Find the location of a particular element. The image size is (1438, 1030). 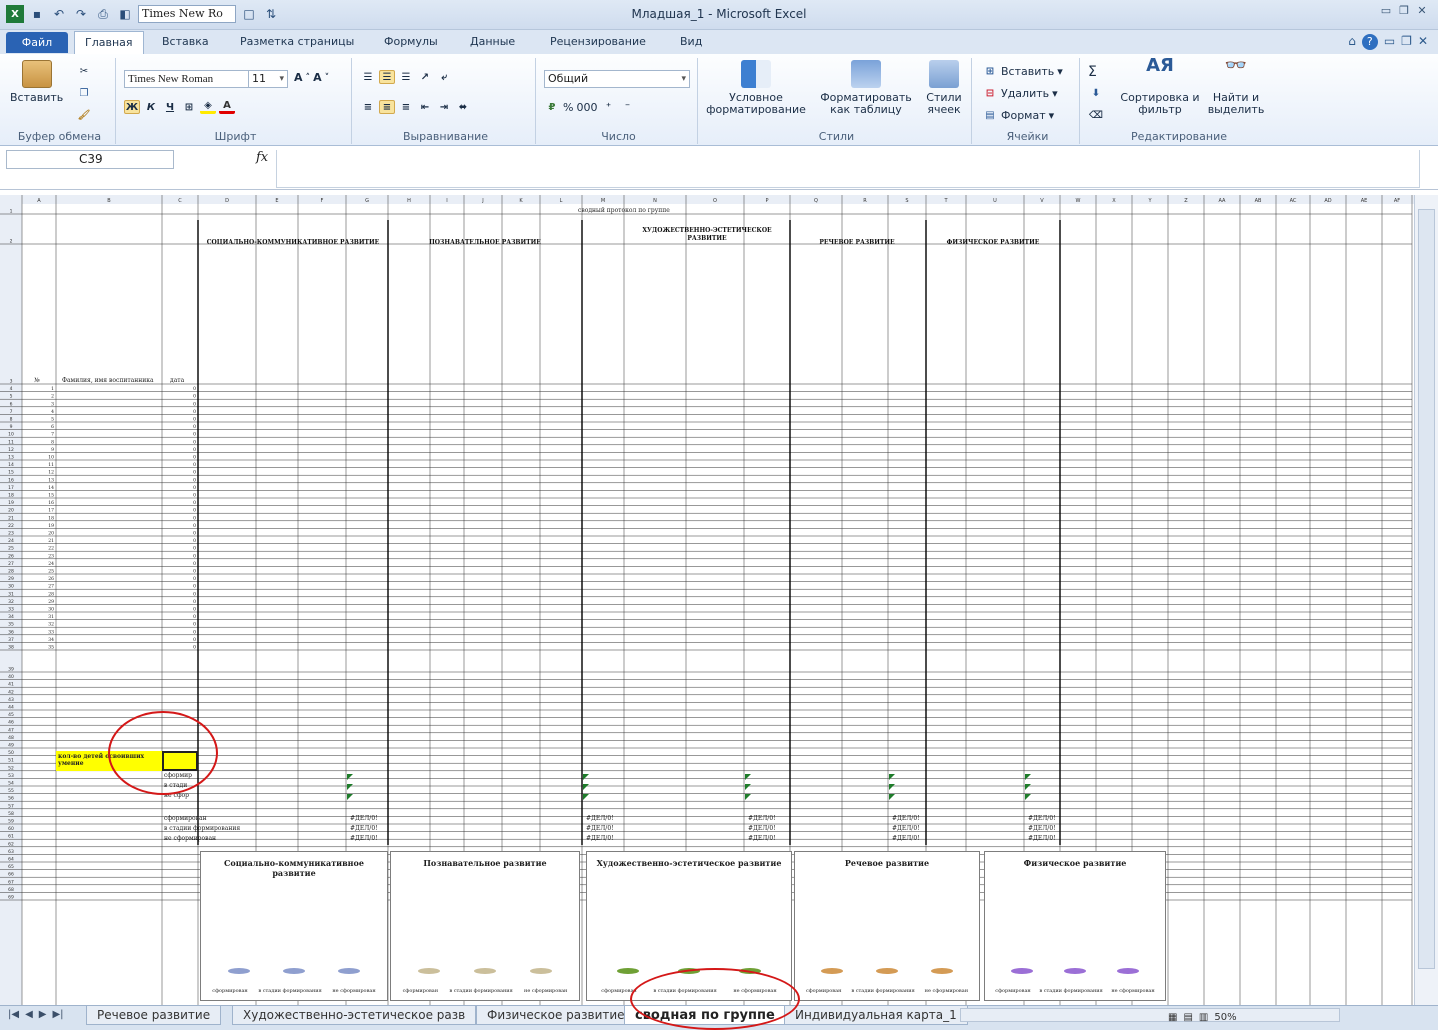

tab-view: Вид is located at coordinates (691, 41).